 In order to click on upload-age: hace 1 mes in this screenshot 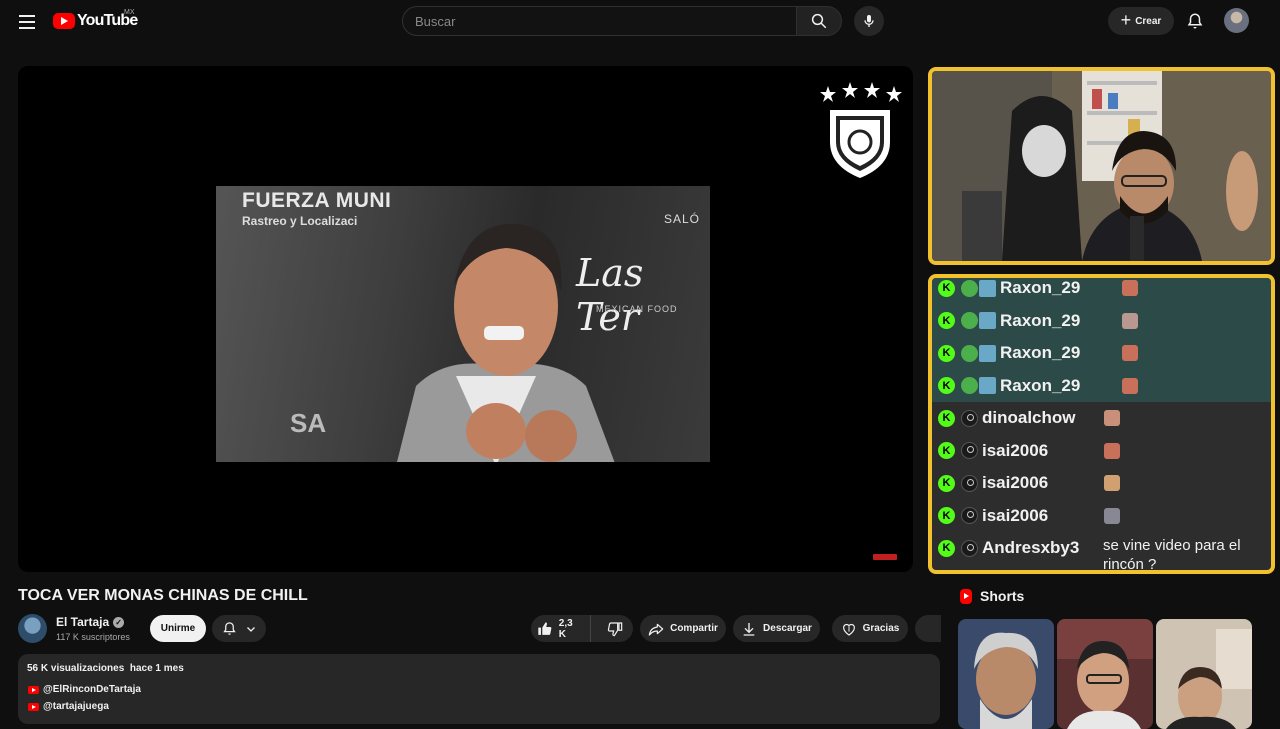, I will do `click(156, 668)`.